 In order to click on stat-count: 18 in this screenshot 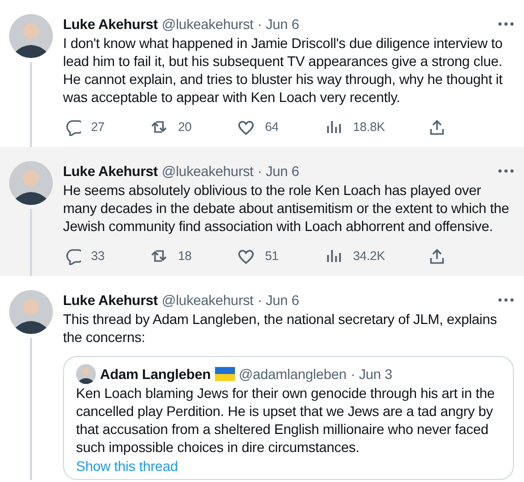, I will do `click(185, 256)`.